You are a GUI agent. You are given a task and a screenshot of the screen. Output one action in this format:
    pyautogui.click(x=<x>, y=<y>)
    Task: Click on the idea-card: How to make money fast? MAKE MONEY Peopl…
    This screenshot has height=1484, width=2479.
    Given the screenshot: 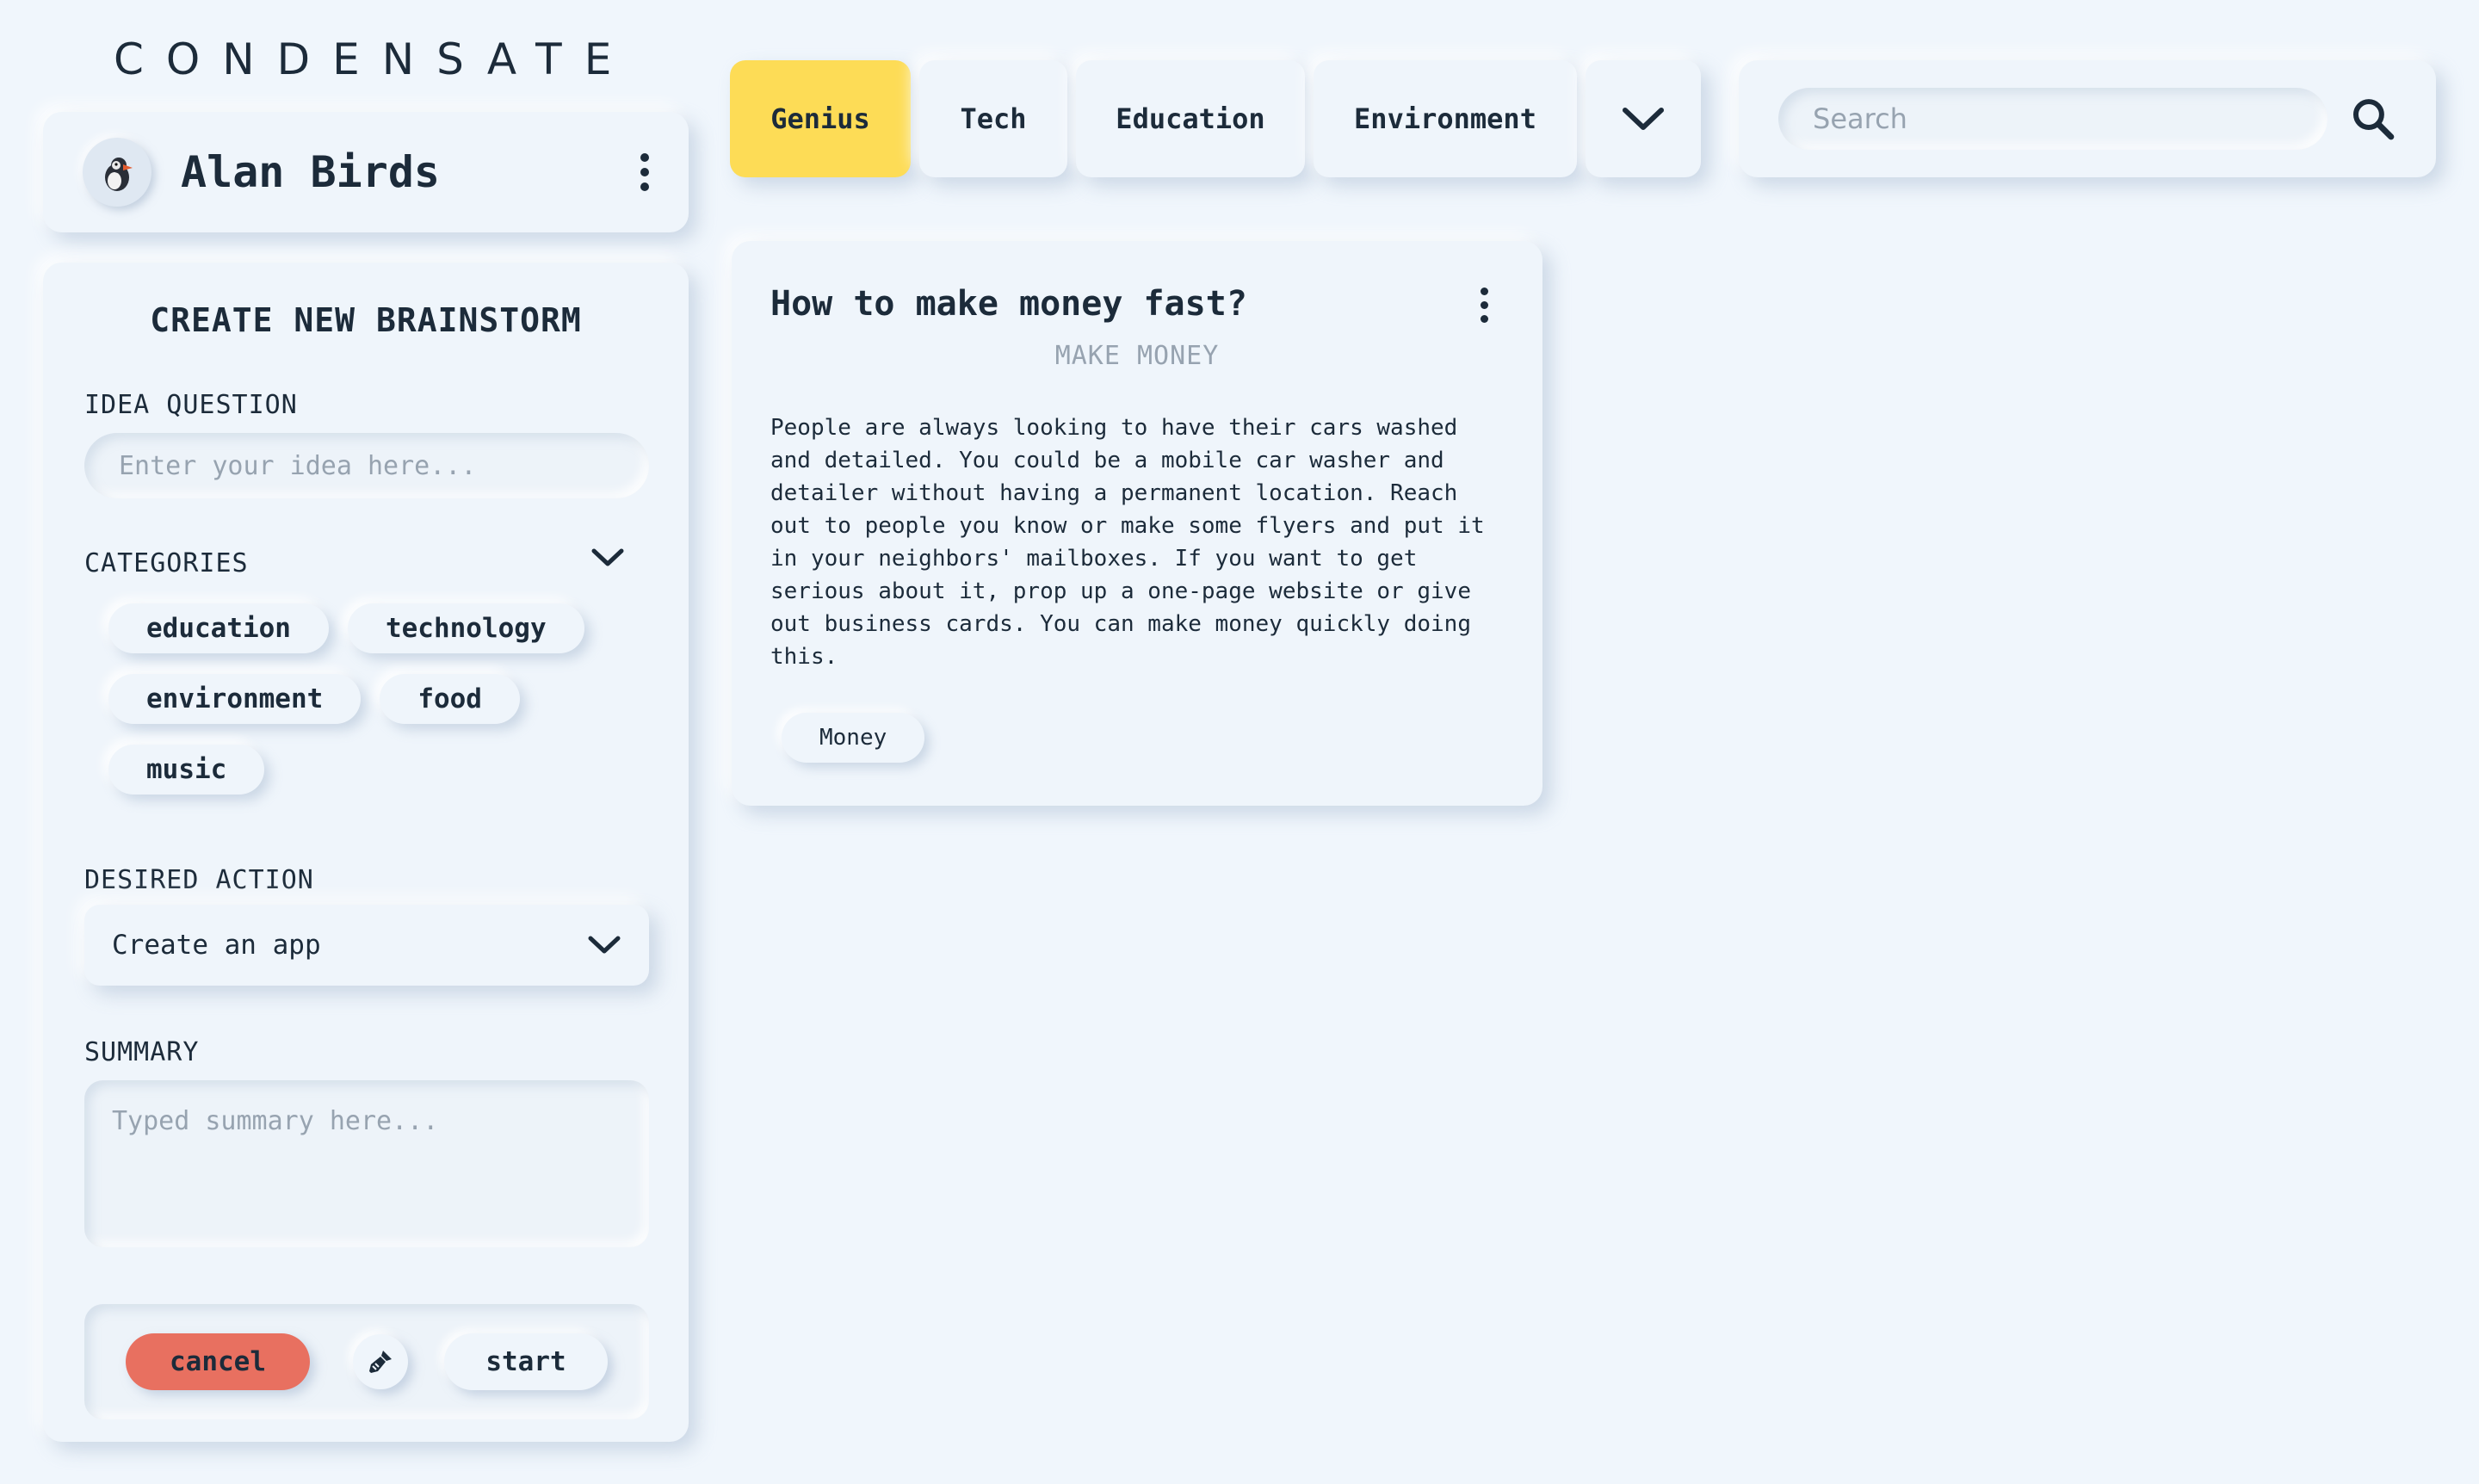 What is the action you would take?
    pyautogui.click(x=1137, y=523)
    